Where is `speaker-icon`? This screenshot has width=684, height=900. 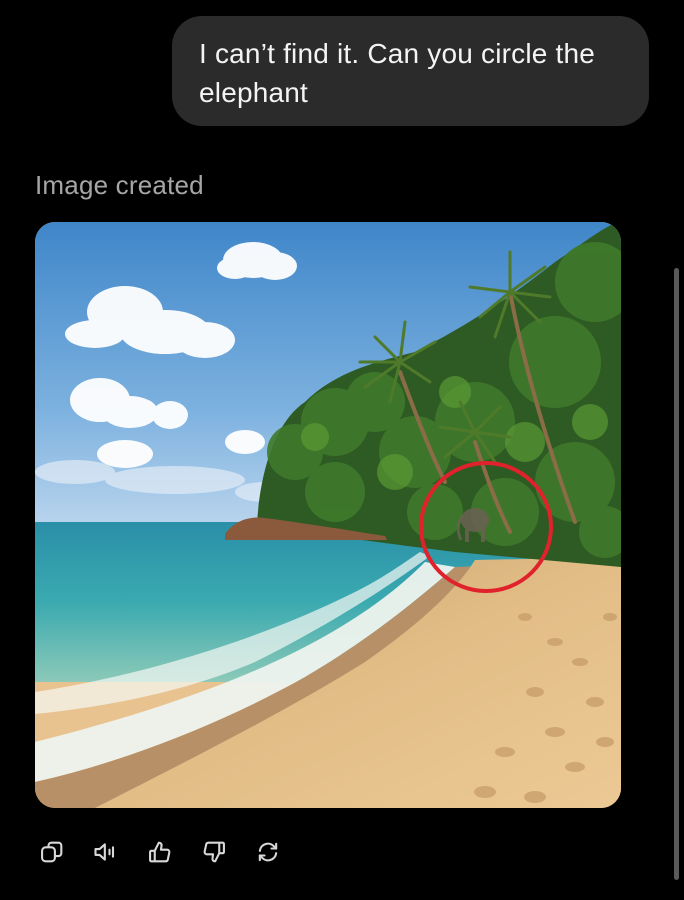
speaker-icon is located at coordinates (104, 852).